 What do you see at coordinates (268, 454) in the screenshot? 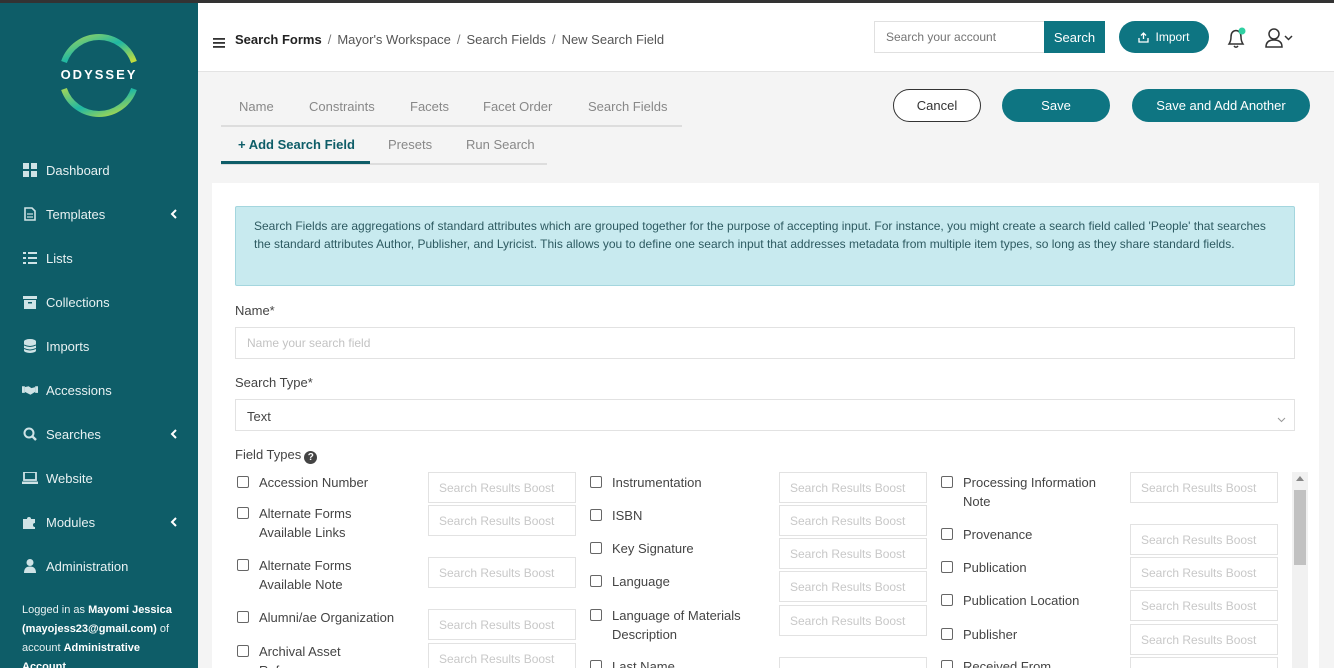
I see `field-types-label-text: Field Types` at bounding box center [268, 454].